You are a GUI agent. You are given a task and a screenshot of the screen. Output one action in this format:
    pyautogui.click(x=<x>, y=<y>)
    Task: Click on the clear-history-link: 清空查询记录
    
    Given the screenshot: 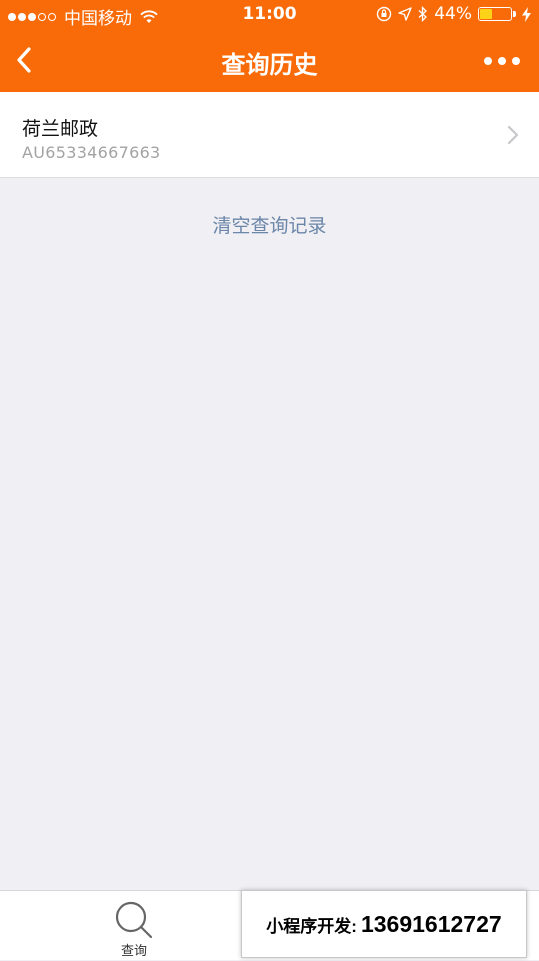 What is the action you would take?
    pyautogui.click(x=269, y=224)
    